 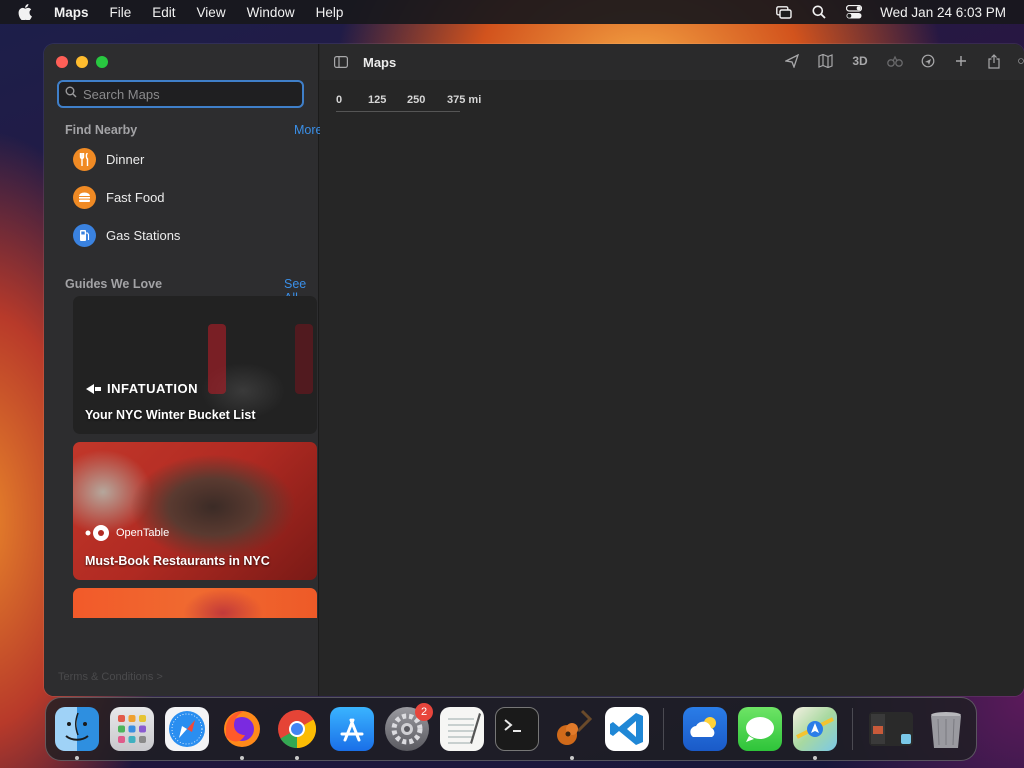 I want to click on settings-gear-icon: 2, so click(x=409, y=727).